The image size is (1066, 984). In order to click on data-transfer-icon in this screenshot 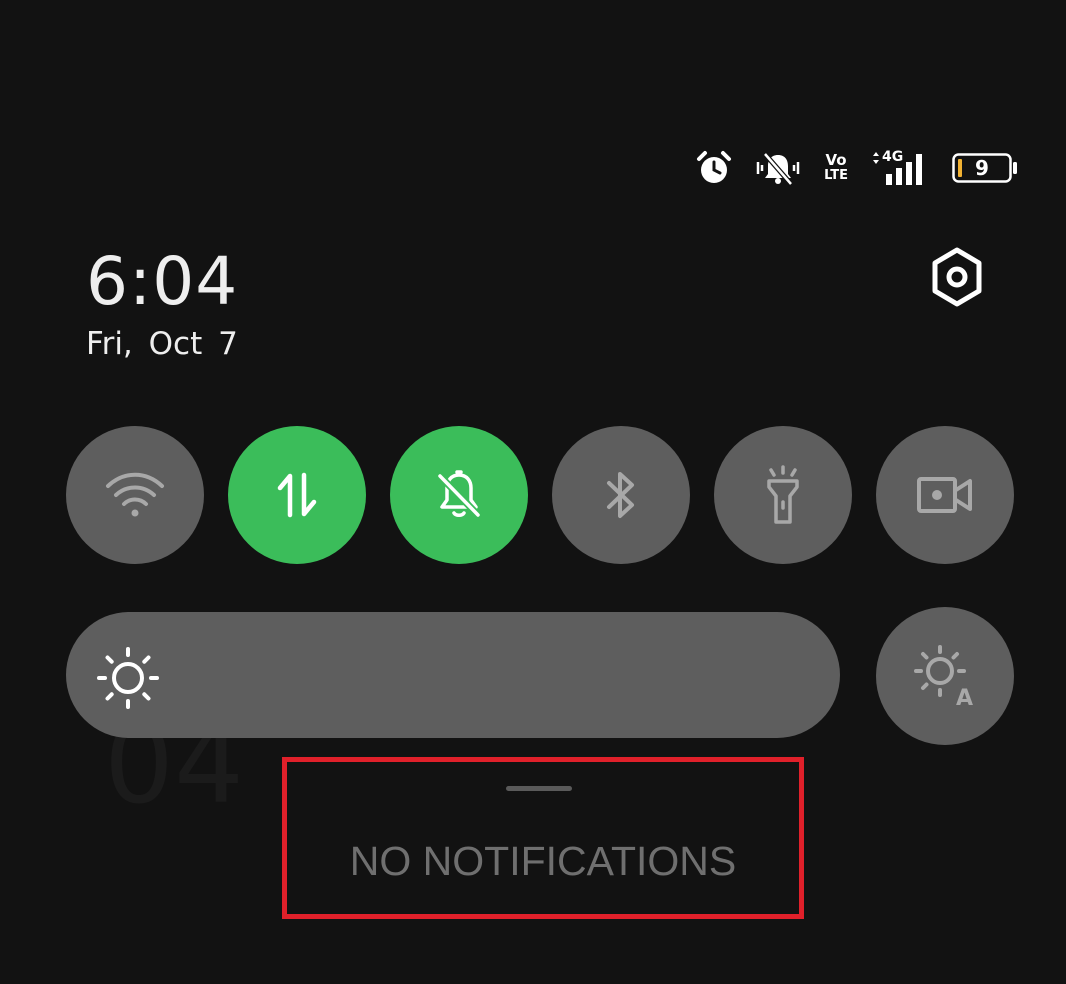, I will do `click(297, 495)`.